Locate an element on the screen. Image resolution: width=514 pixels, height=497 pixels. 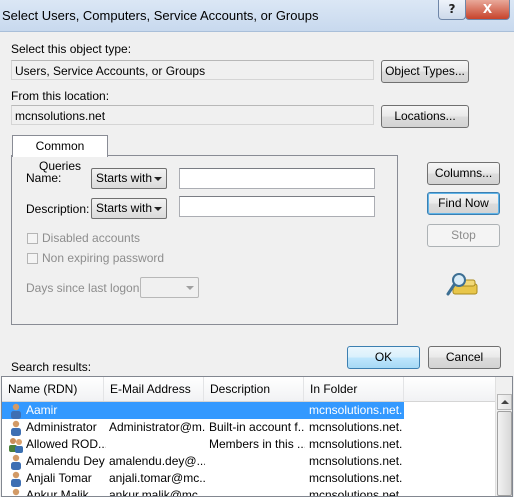
search-users-icon is located at coordinates (462, 284).